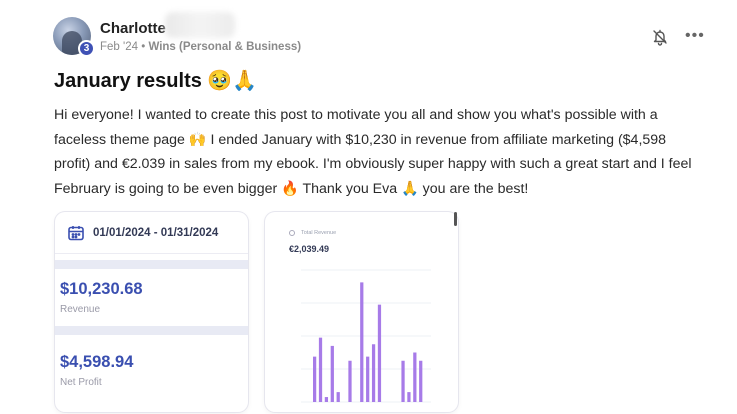  Describe the element at coordinates (81, 382) in the screenshot. I see `profit-label: Net Profit` at that location.